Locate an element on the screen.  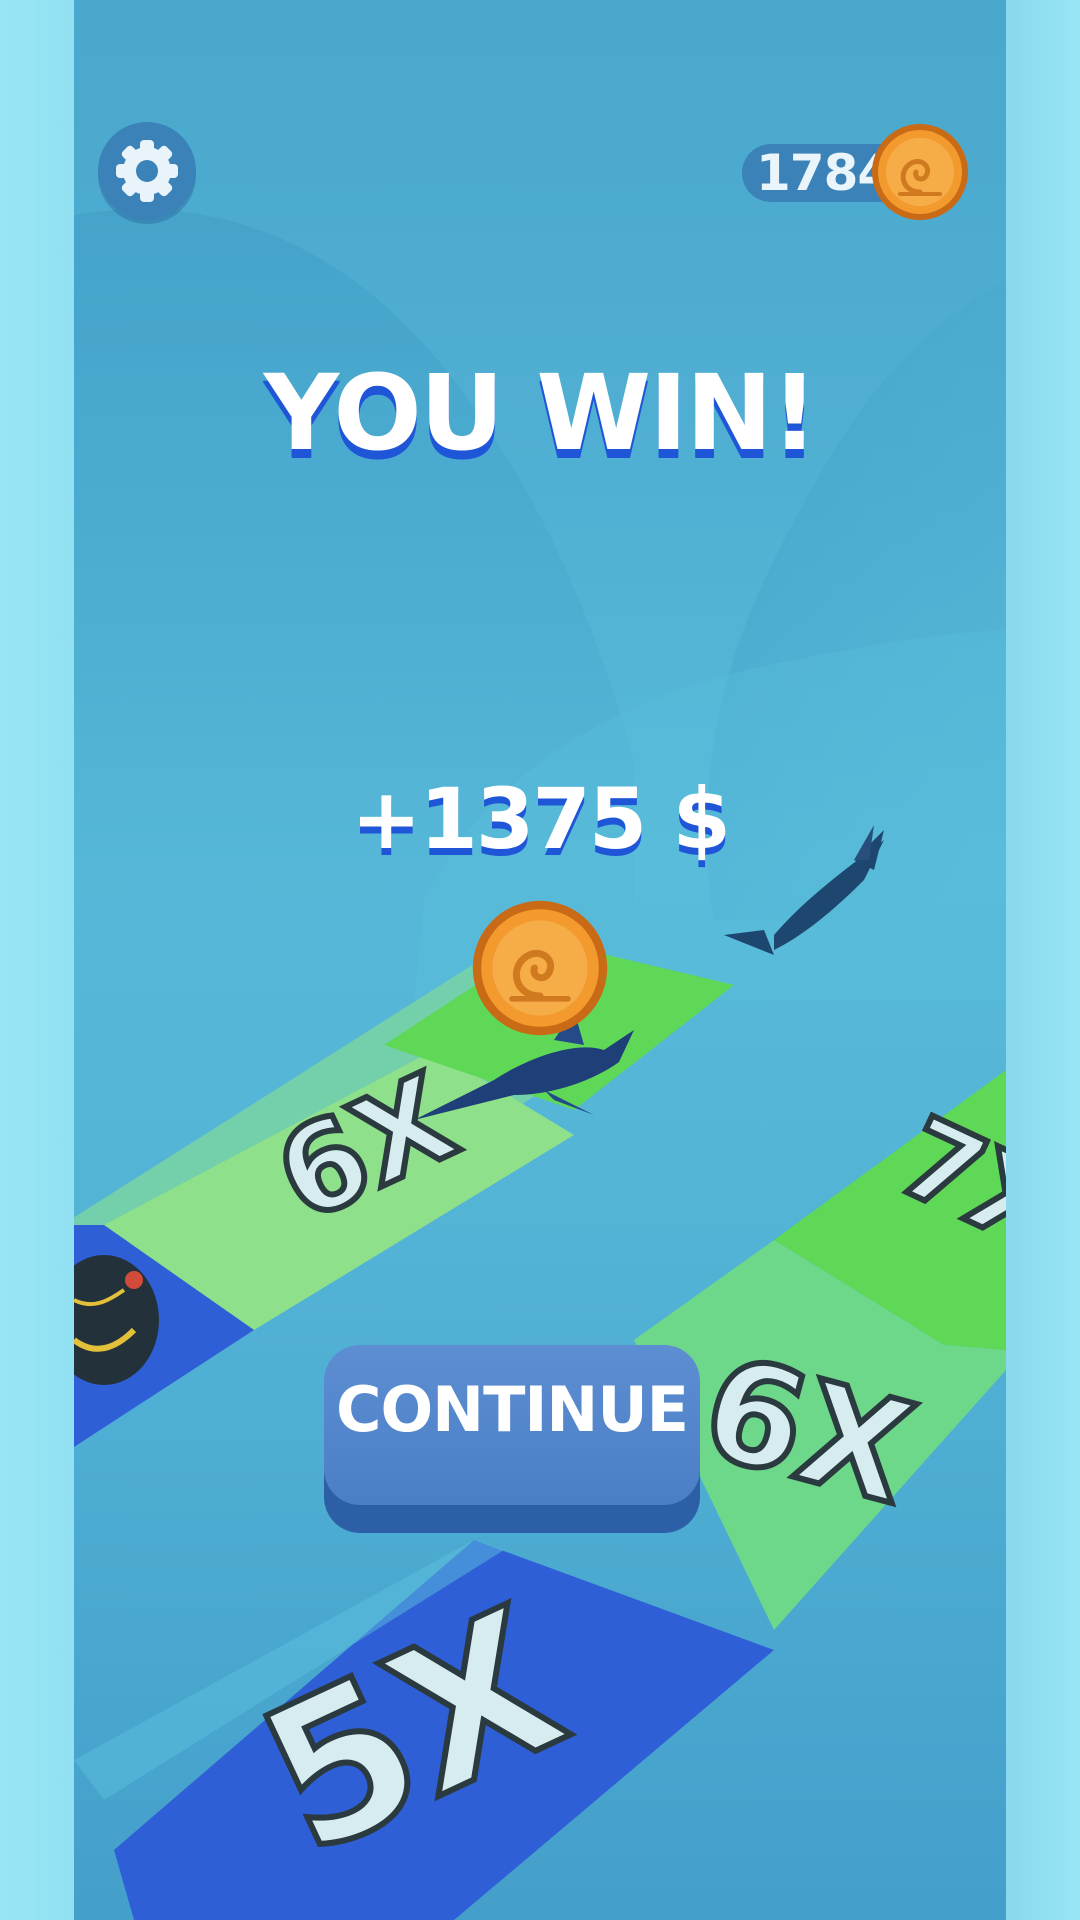
gear-icon is located at coordinates (147, 171).